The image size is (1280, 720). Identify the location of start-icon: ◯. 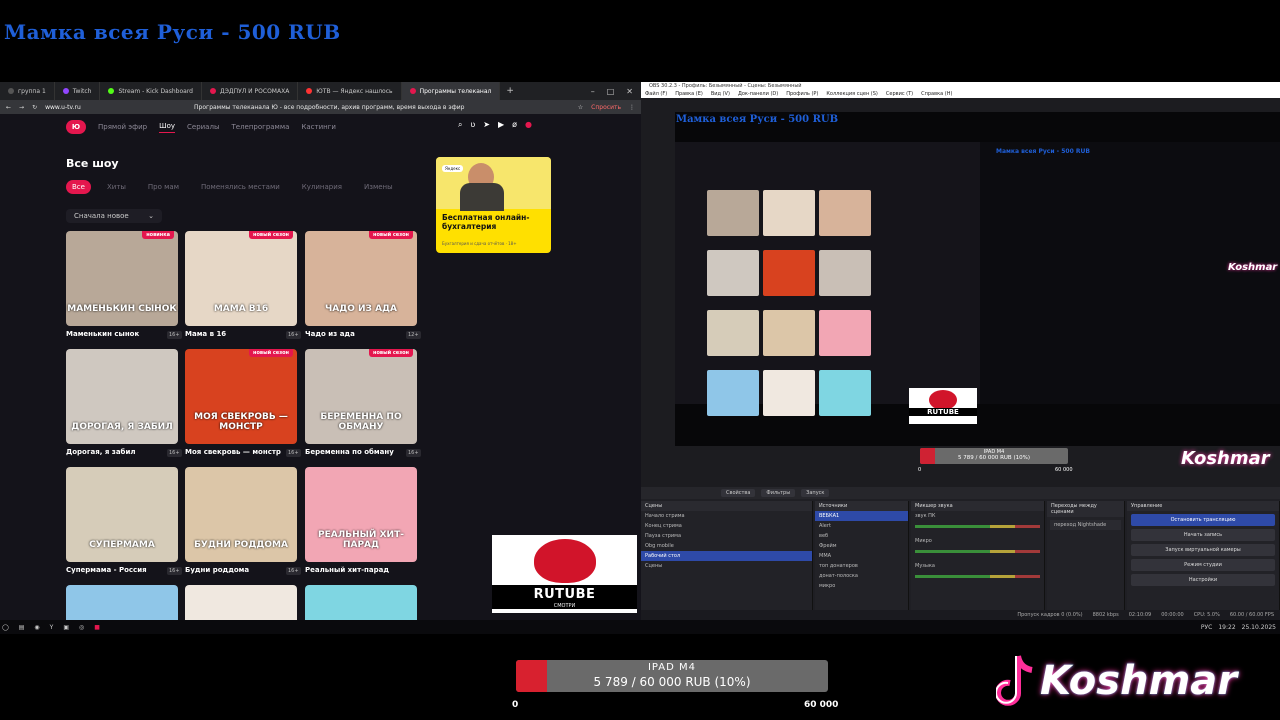
(5, 627).